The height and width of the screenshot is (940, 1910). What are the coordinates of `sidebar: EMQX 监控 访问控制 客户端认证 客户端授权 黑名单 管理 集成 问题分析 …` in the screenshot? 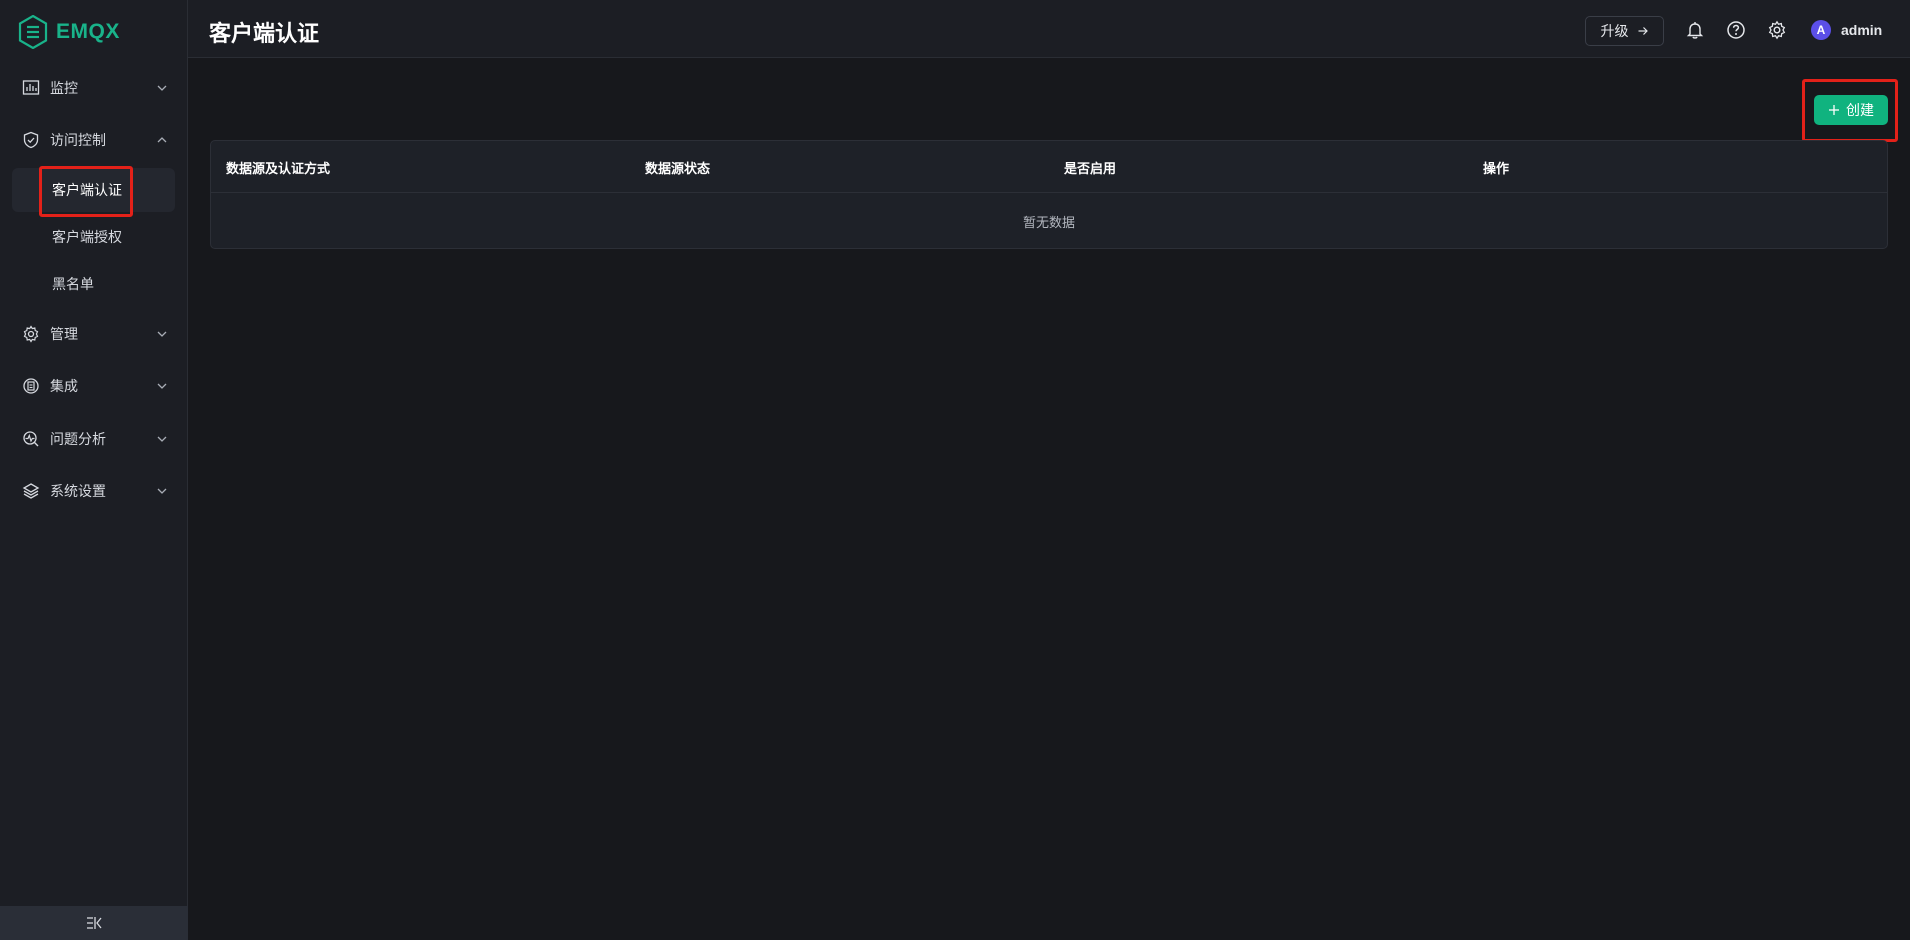 It's located at (94, 470).